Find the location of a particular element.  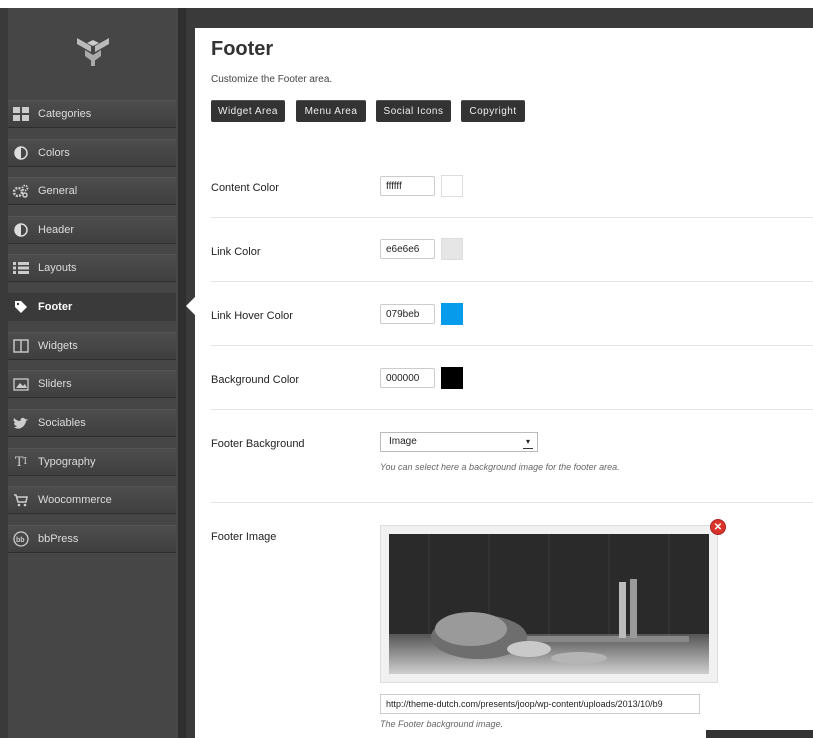

sidebar-item-bbpress: bb bbPress is located at coordinates (92, 539).